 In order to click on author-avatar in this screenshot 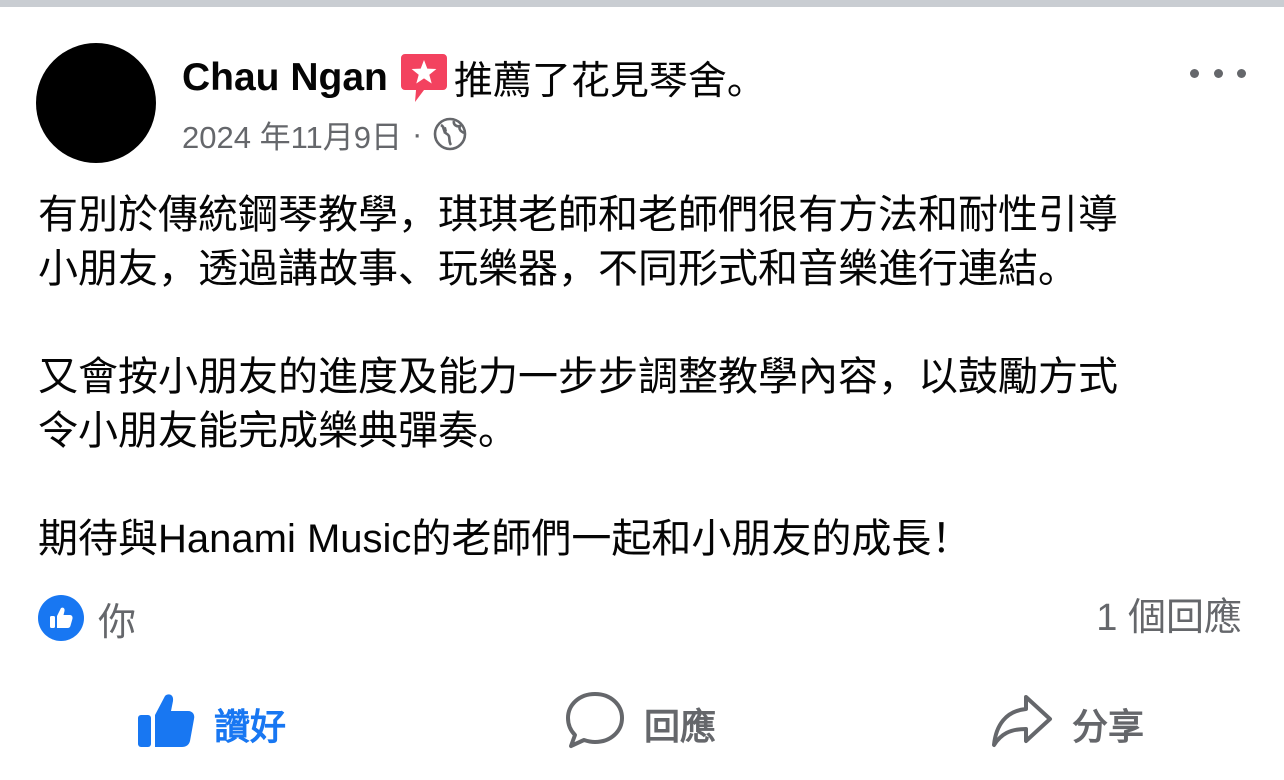, I will do `click(96, 103)`.